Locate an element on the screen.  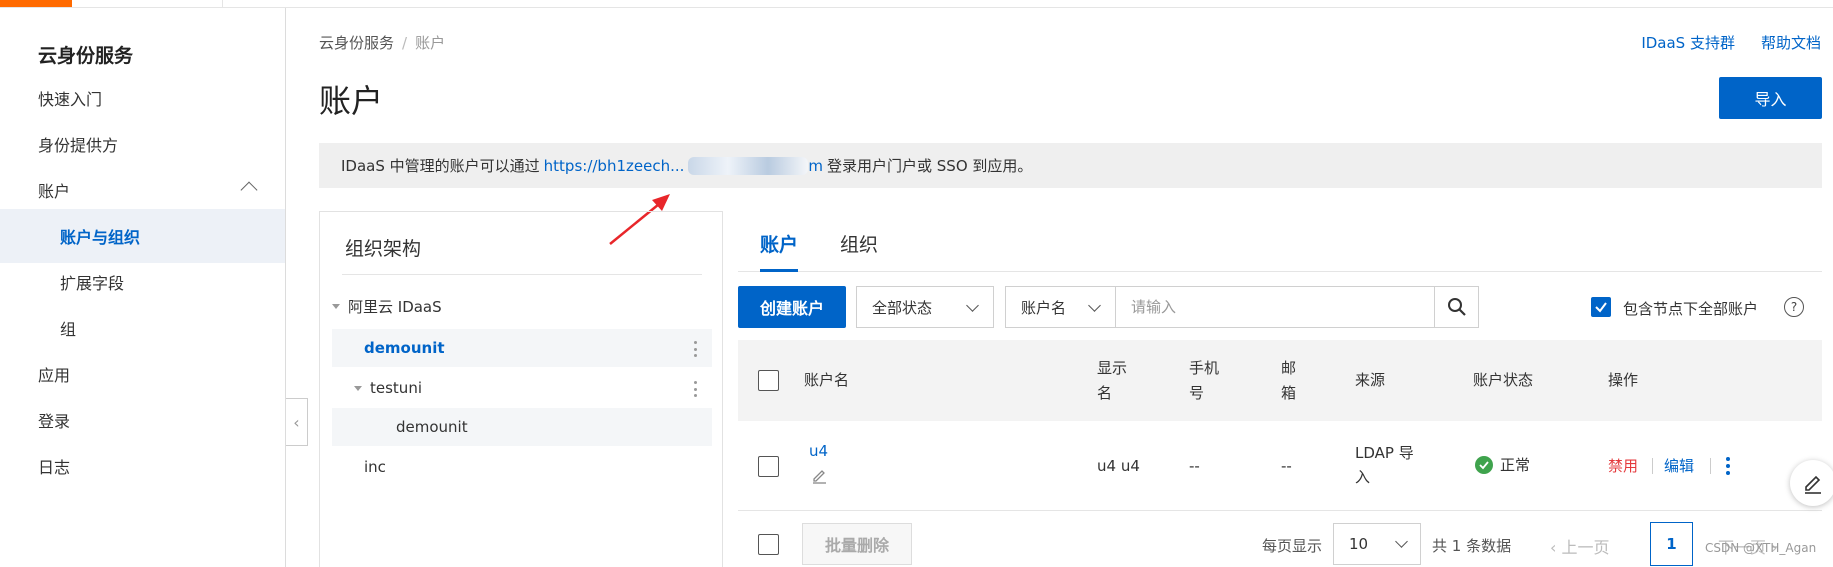
status-ok-icon is located at coordinates (1484, 465).